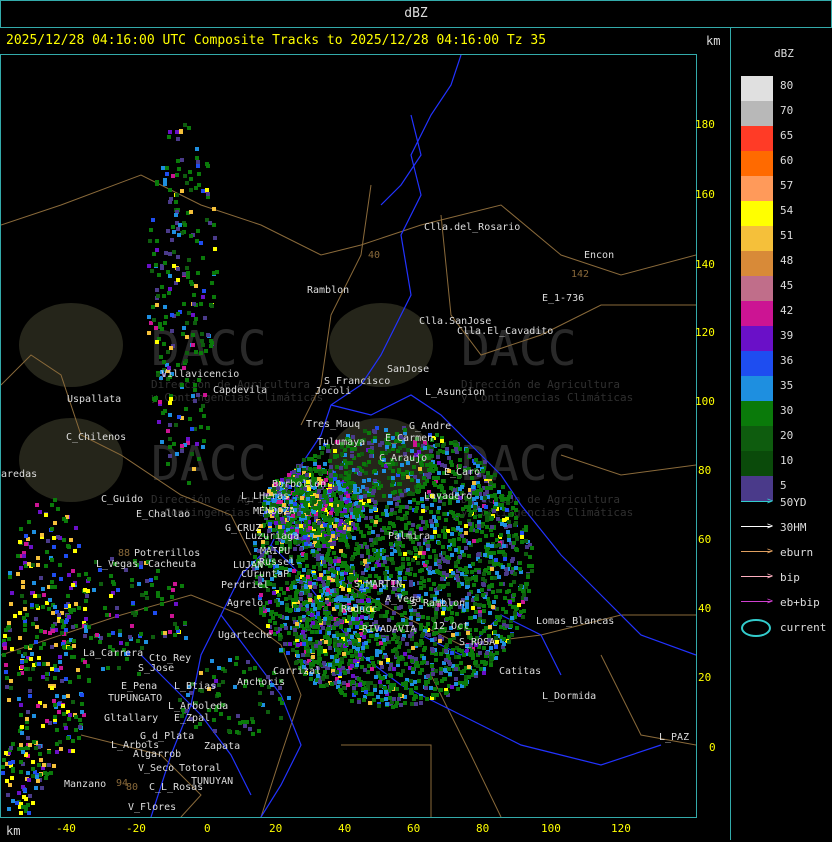 The image size is (832, 842). What do you see at coordinates (240, 390) in the screenshot?
I see `place-label: Capdevila` at bounding box center [240, 390].